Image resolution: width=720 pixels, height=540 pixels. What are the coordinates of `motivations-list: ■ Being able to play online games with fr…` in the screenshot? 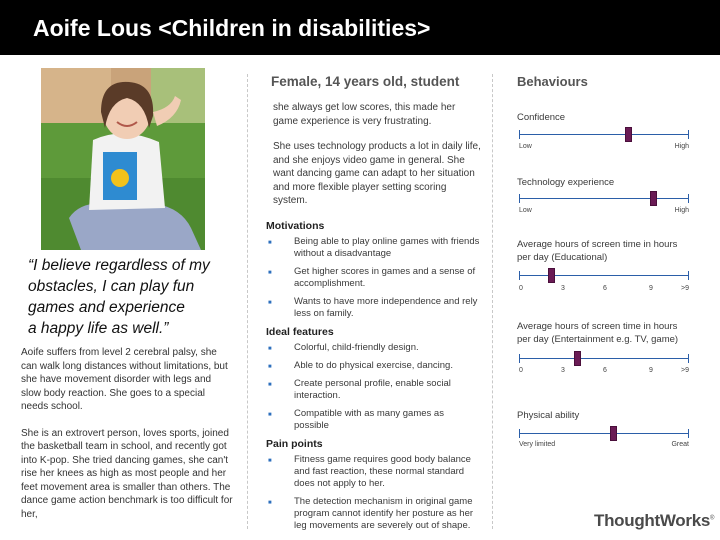 It's located at (373, 278).